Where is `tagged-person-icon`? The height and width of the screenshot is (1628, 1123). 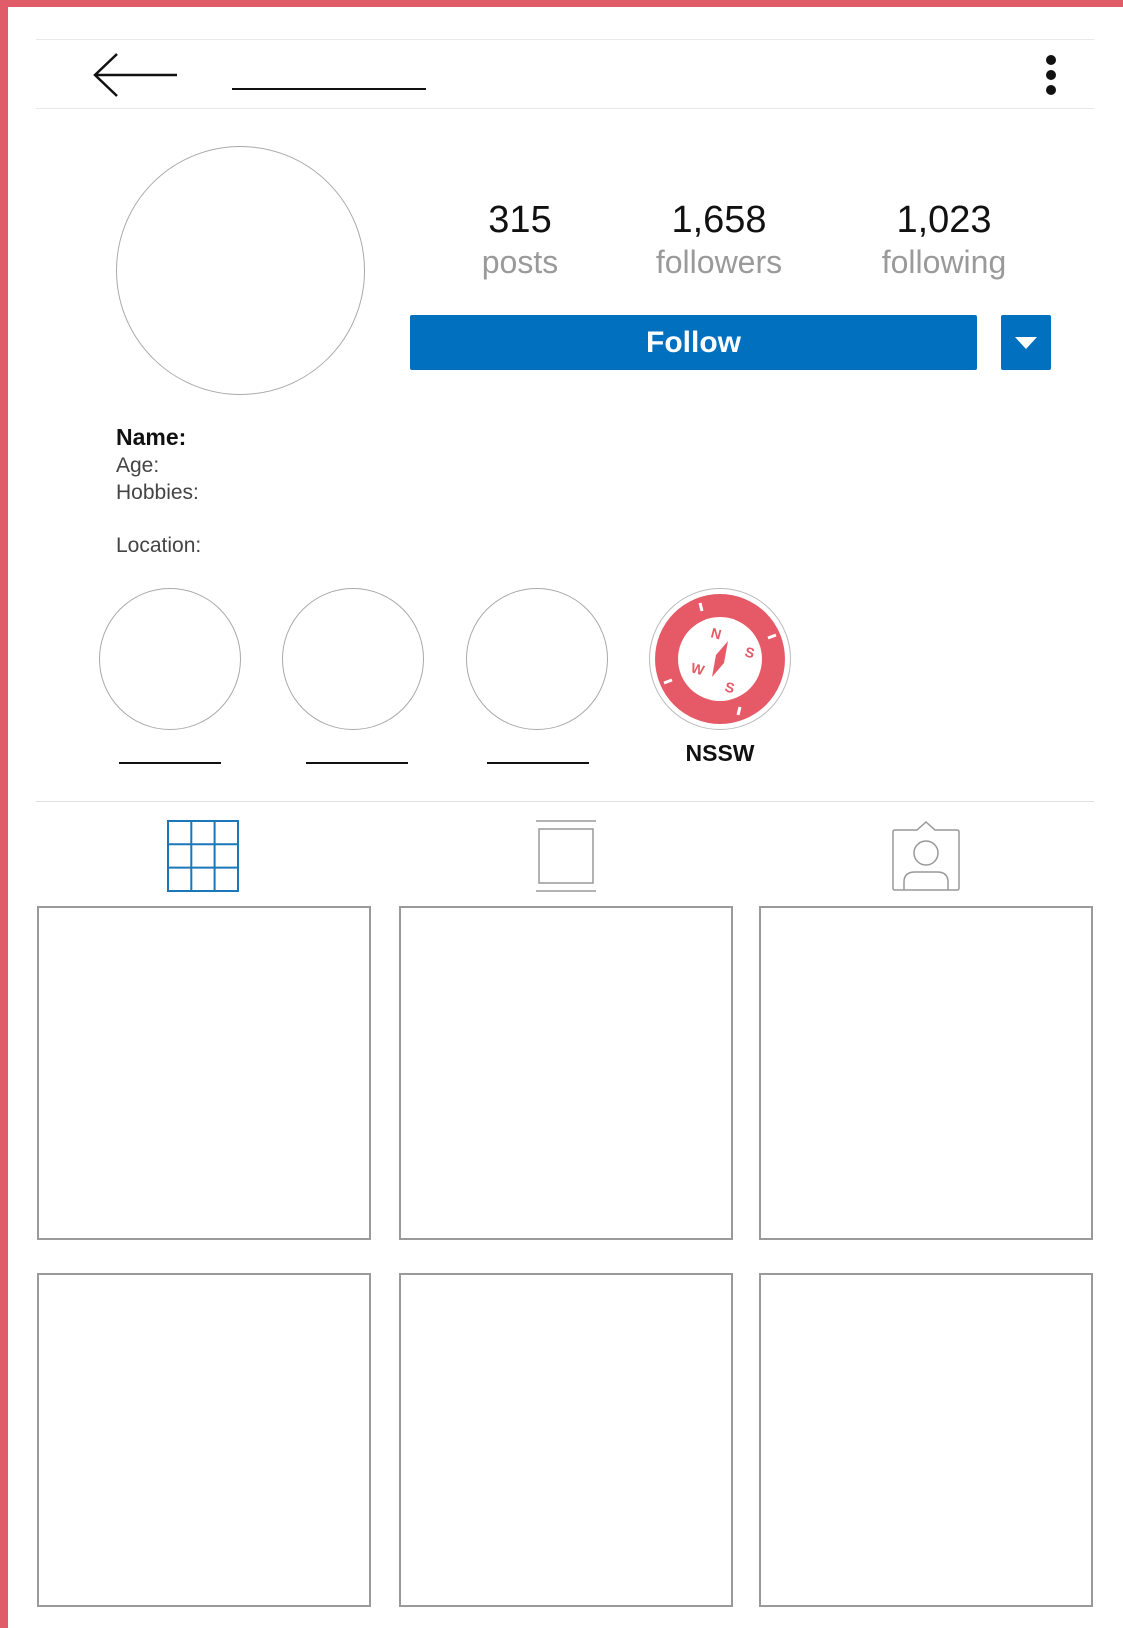 tagged-person-icon is located at coordinates (926, 856).